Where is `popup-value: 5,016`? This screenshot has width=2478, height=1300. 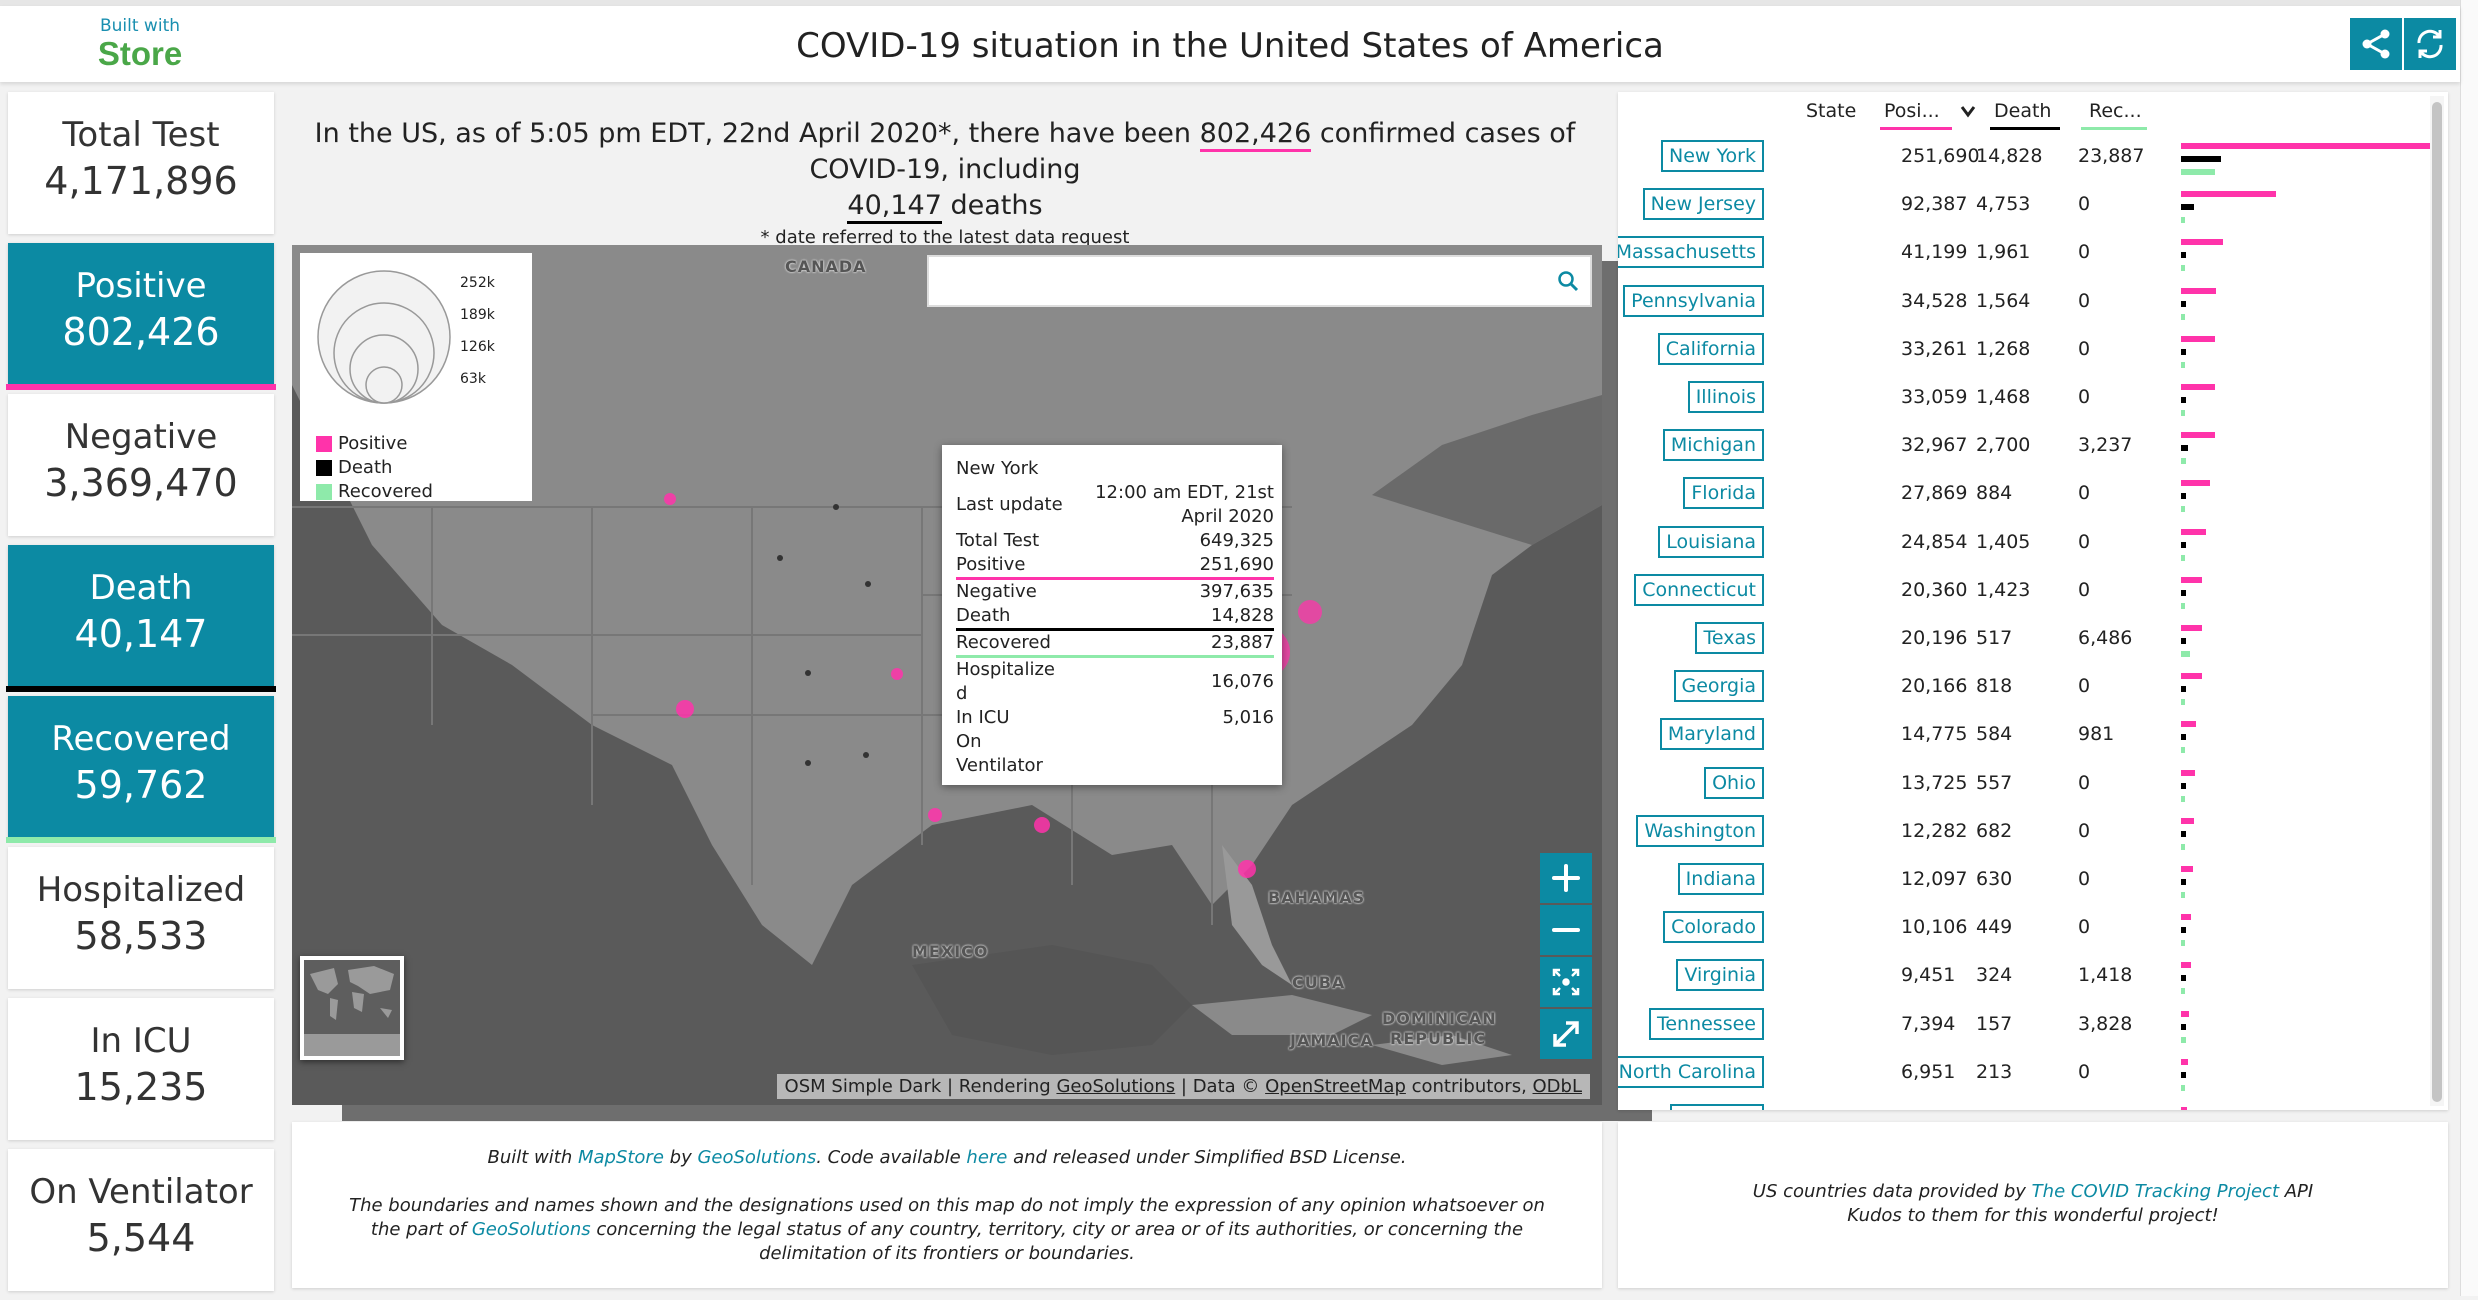 popup-value: 5,016 is located at coordinates (1248, 717).